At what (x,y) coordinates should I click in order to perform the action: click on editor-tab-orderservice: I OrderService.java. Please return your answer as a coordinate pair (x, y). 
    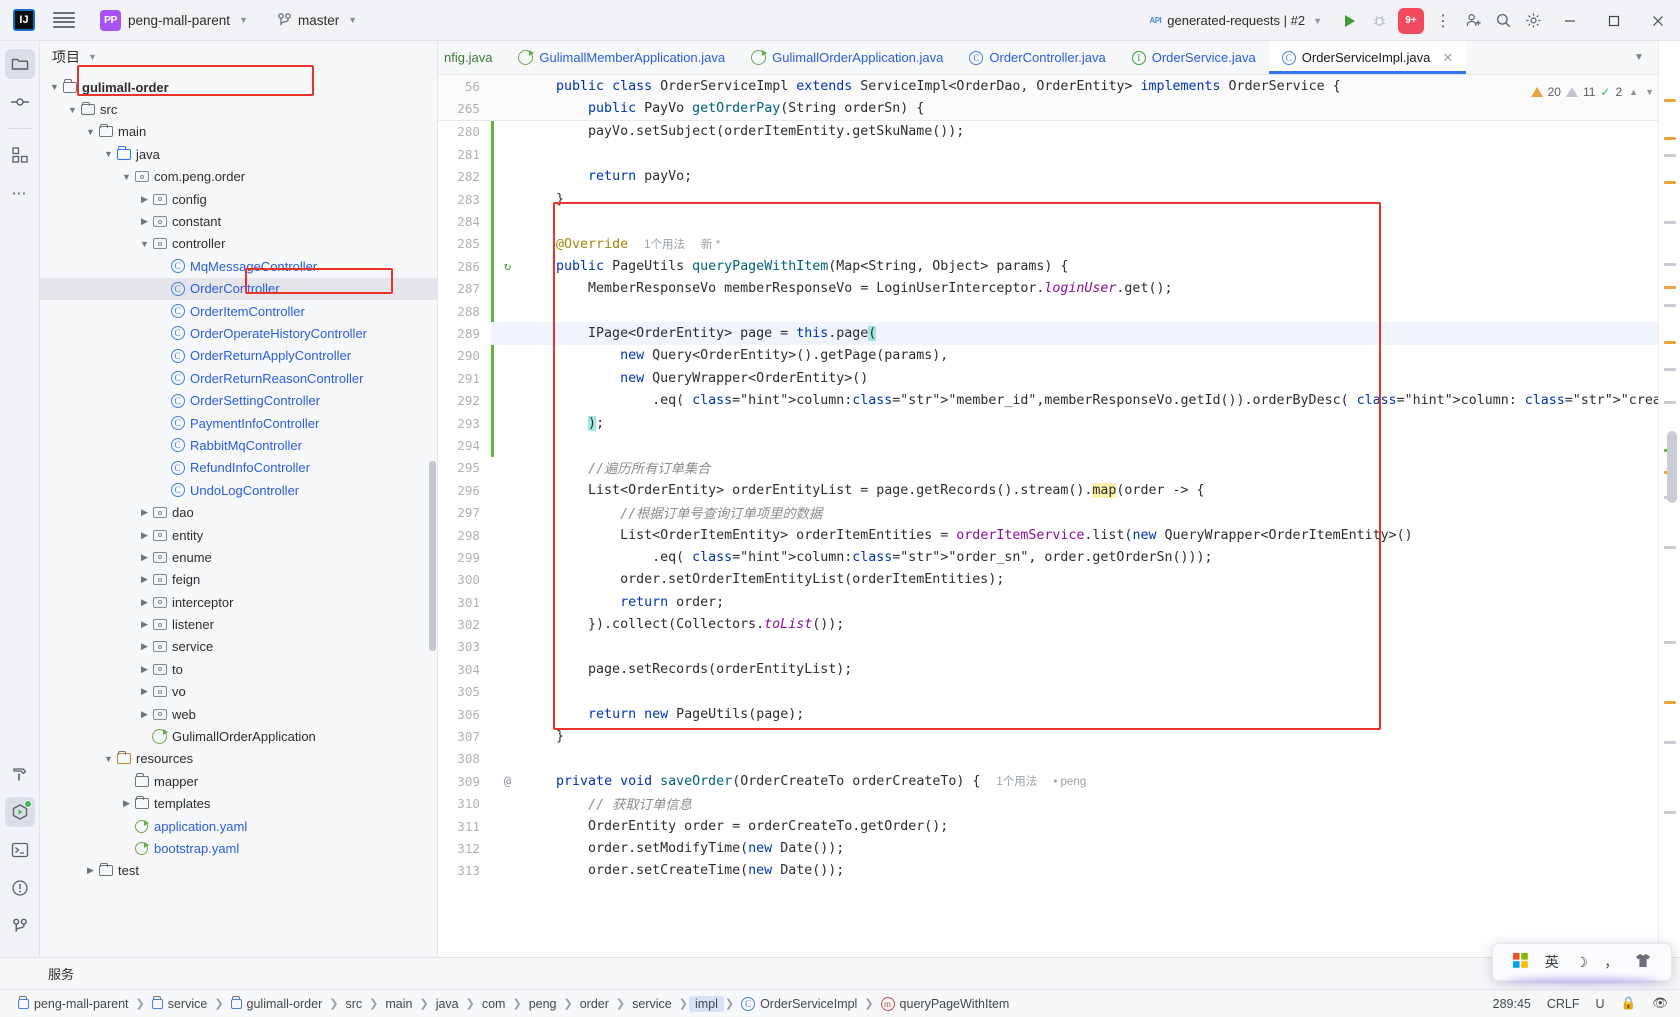
    Looking at the image, I should click on (1194, 57).